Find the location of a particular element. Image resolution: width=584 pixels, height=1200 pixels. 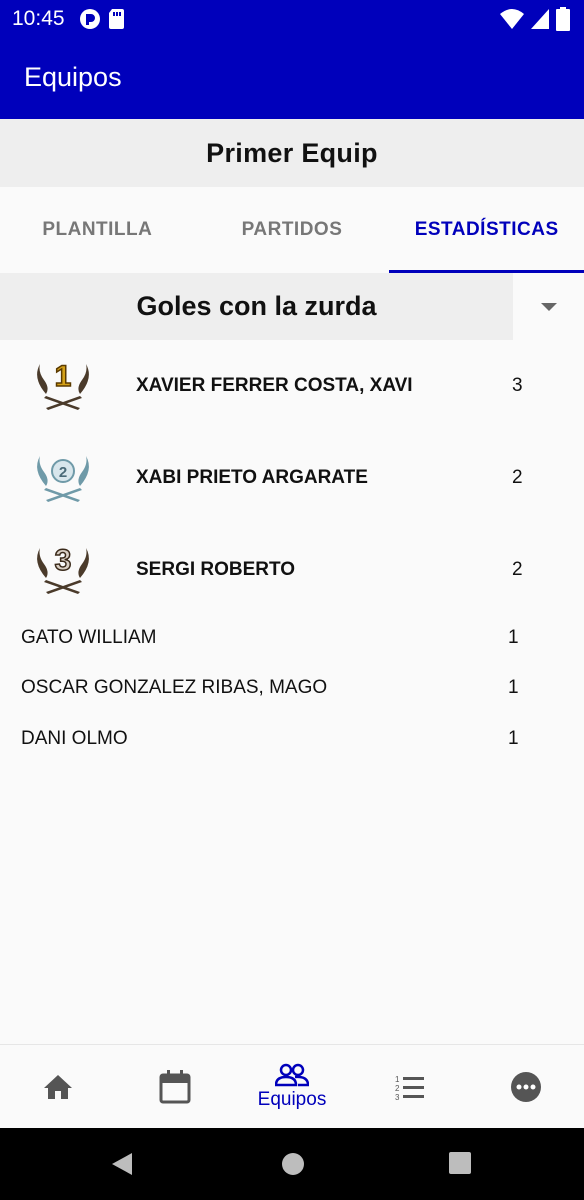

team-icon is located at coordinates (291, 1074).